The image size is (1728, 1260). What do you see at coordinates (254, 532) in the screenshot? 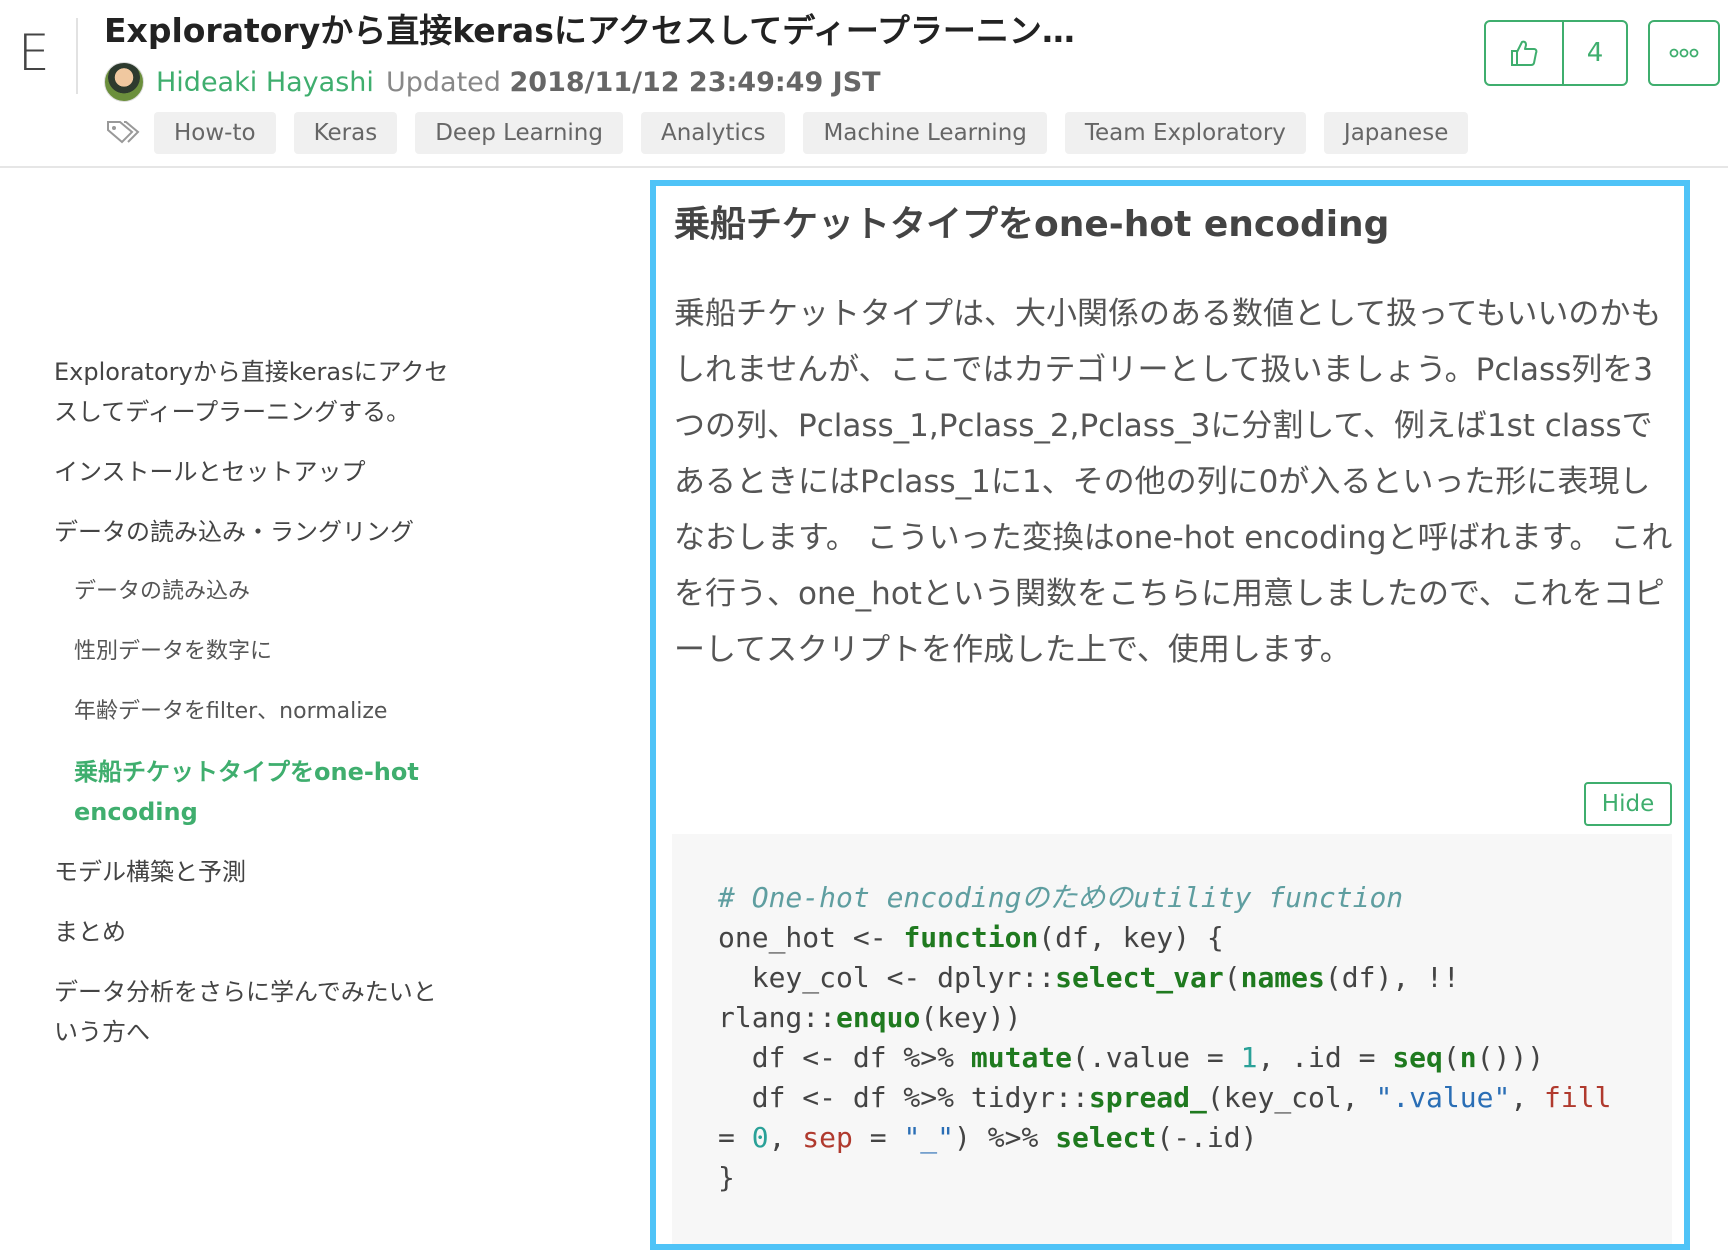
I see `toc-item-data-wrangling: データの読み込み・ラングリング` at bounding box center [254, 532].